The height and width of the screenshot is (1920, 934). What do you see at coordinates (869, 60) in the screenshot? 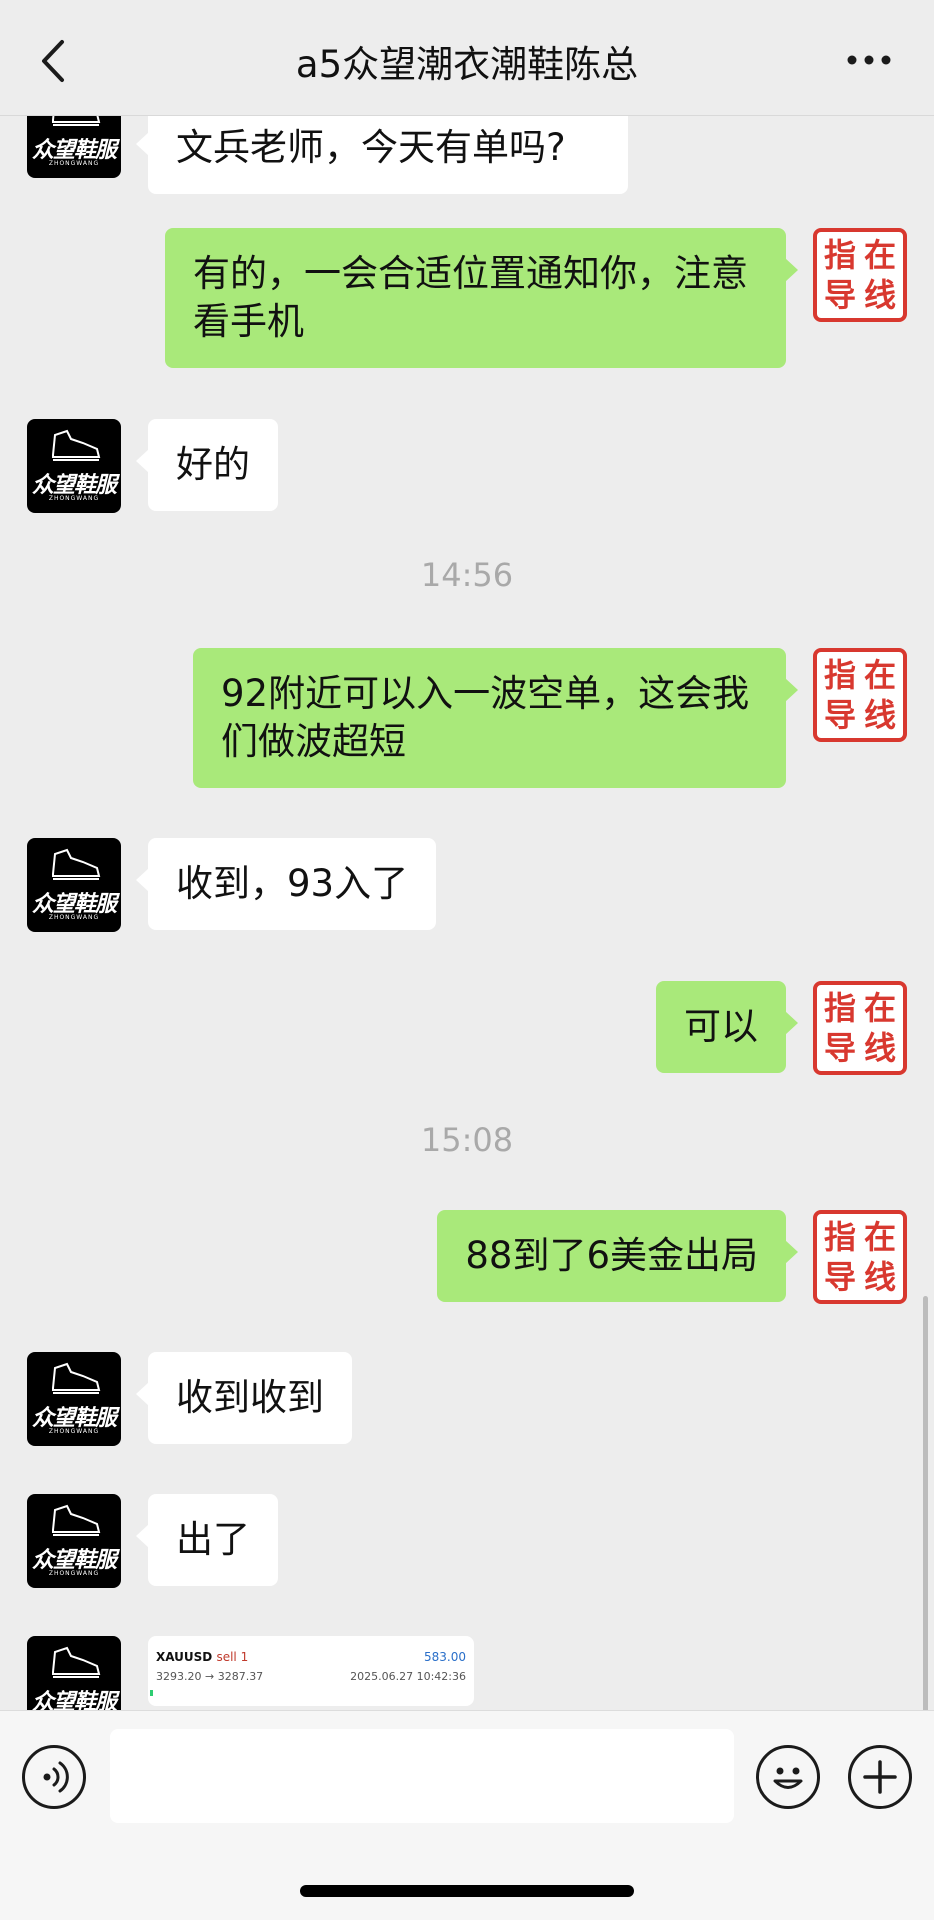
I see `more-dots-icon` at bounding box center [869, 60].